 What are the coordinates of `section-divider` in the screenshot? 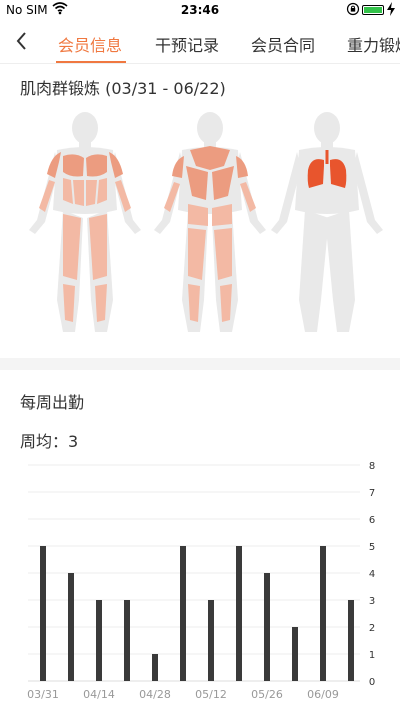 It's located at (200, 364).